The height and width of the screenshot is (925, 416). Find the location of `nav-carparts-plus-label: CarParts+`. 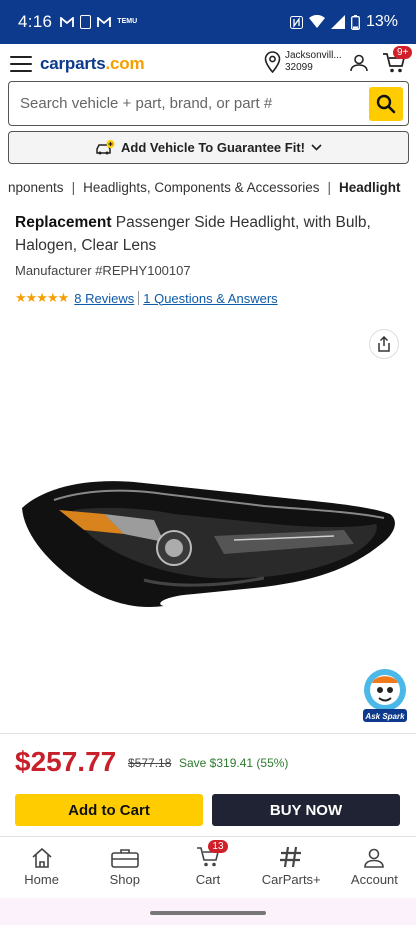

nav-carparts-plus-label: CarParts+ is located at coordinates (291, 879).